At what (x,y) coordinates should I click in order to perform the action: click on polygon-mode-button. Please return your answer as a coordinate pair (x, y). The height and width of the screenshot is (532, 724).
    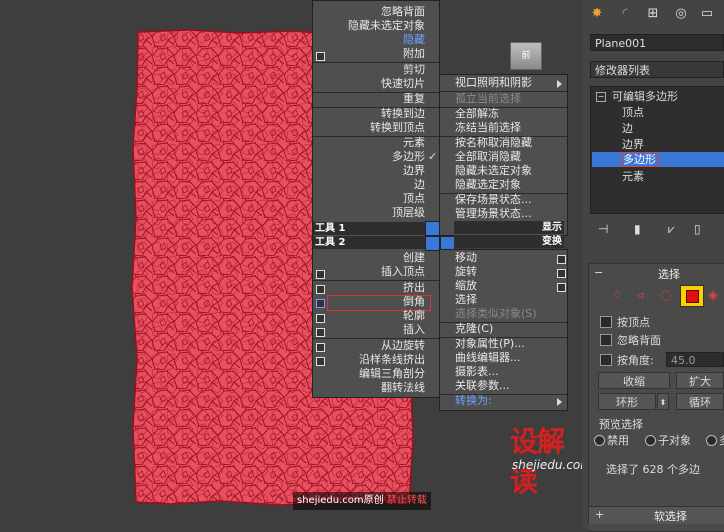
    Looking at the image, I should click on (692, 296).